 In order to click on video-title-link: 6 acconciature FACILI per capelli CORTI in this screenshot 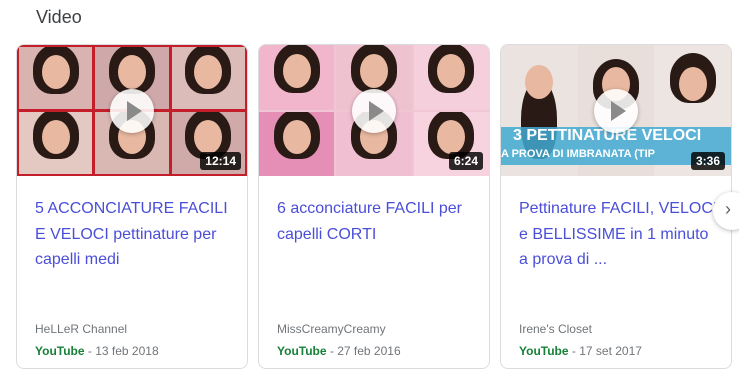, I will do `click(377, 221)`.